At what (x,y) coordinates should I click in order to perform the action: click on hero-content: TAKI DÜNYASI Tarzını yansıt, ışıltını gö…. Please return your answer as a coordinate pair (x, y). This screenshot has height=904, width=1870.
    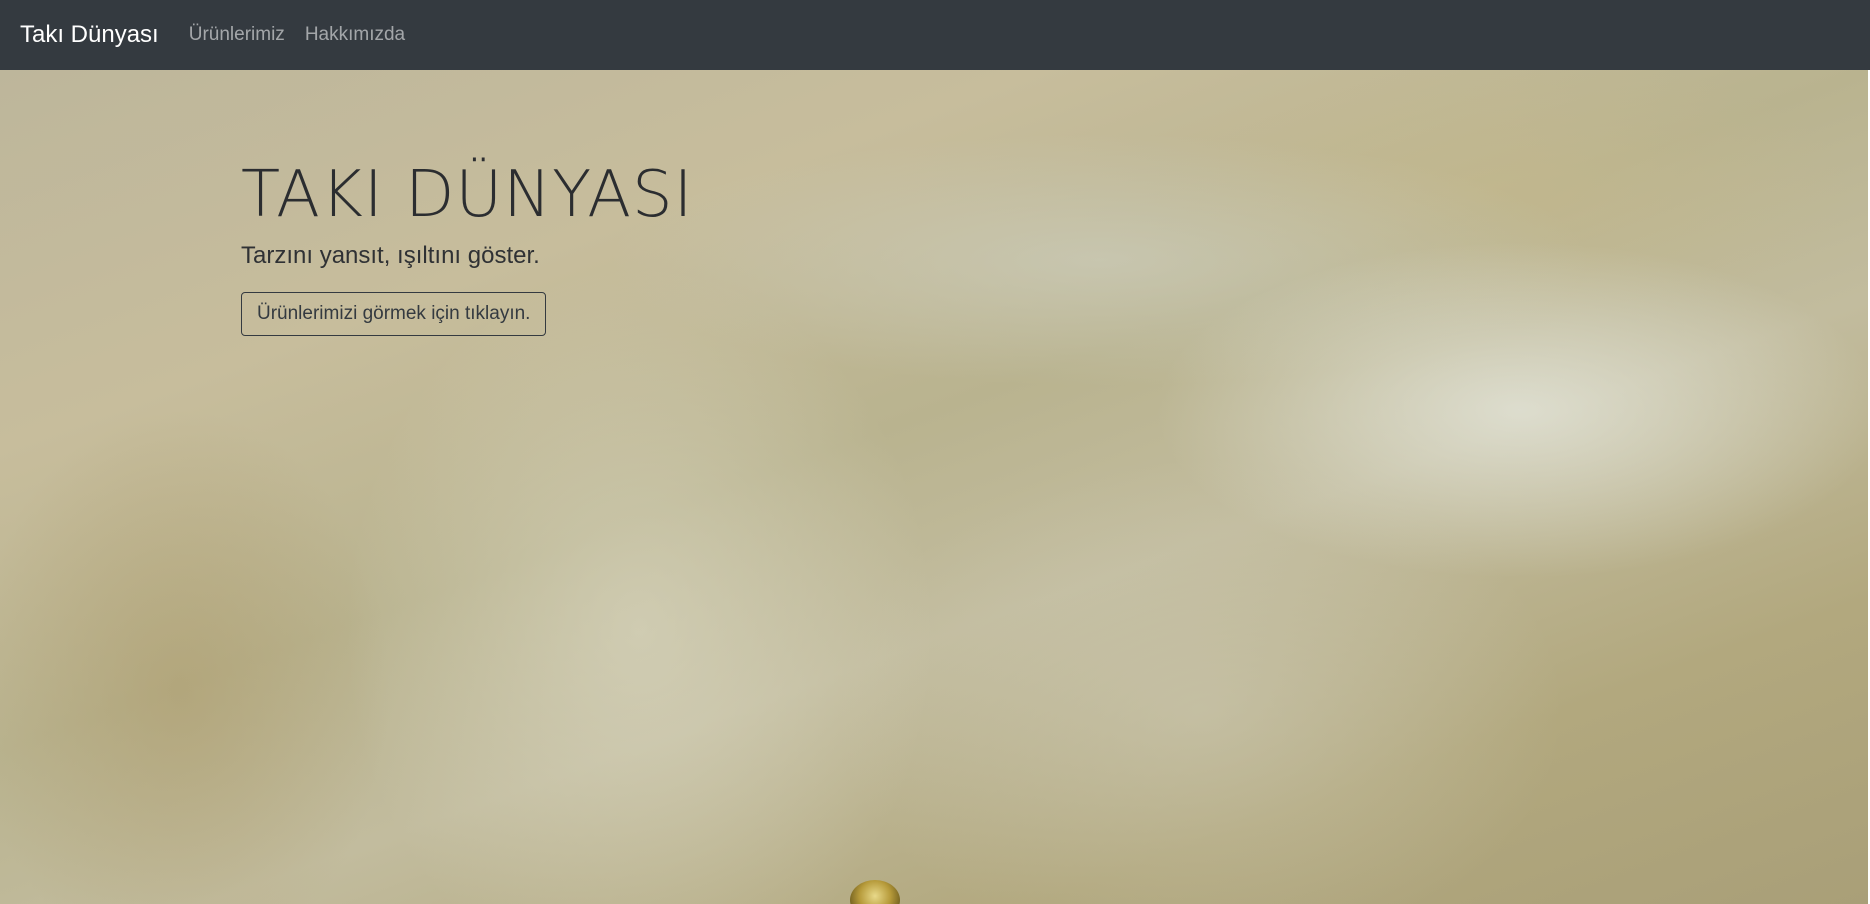
    Looking at the image, I should click on (467, 247).